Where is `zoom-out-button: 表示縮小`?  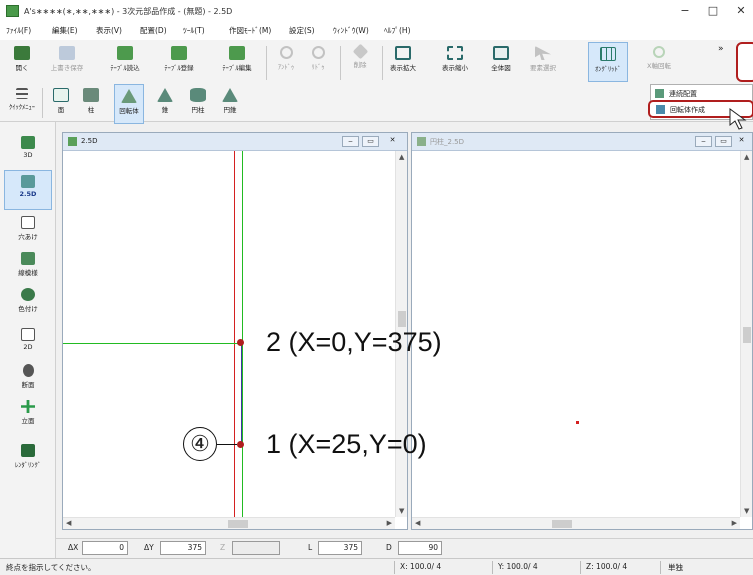 zoom-out-button: 表示縮小 is located at coordinates (455, 62).